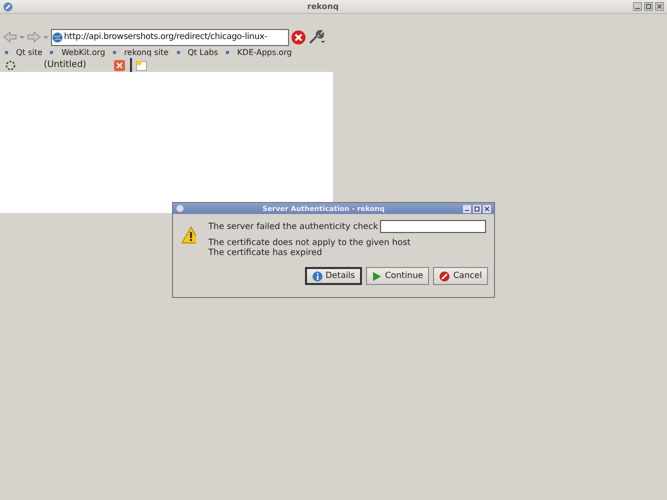 The image size is (667, 500). I want to click on bookmark-link: Qt site, so click(23, 53).